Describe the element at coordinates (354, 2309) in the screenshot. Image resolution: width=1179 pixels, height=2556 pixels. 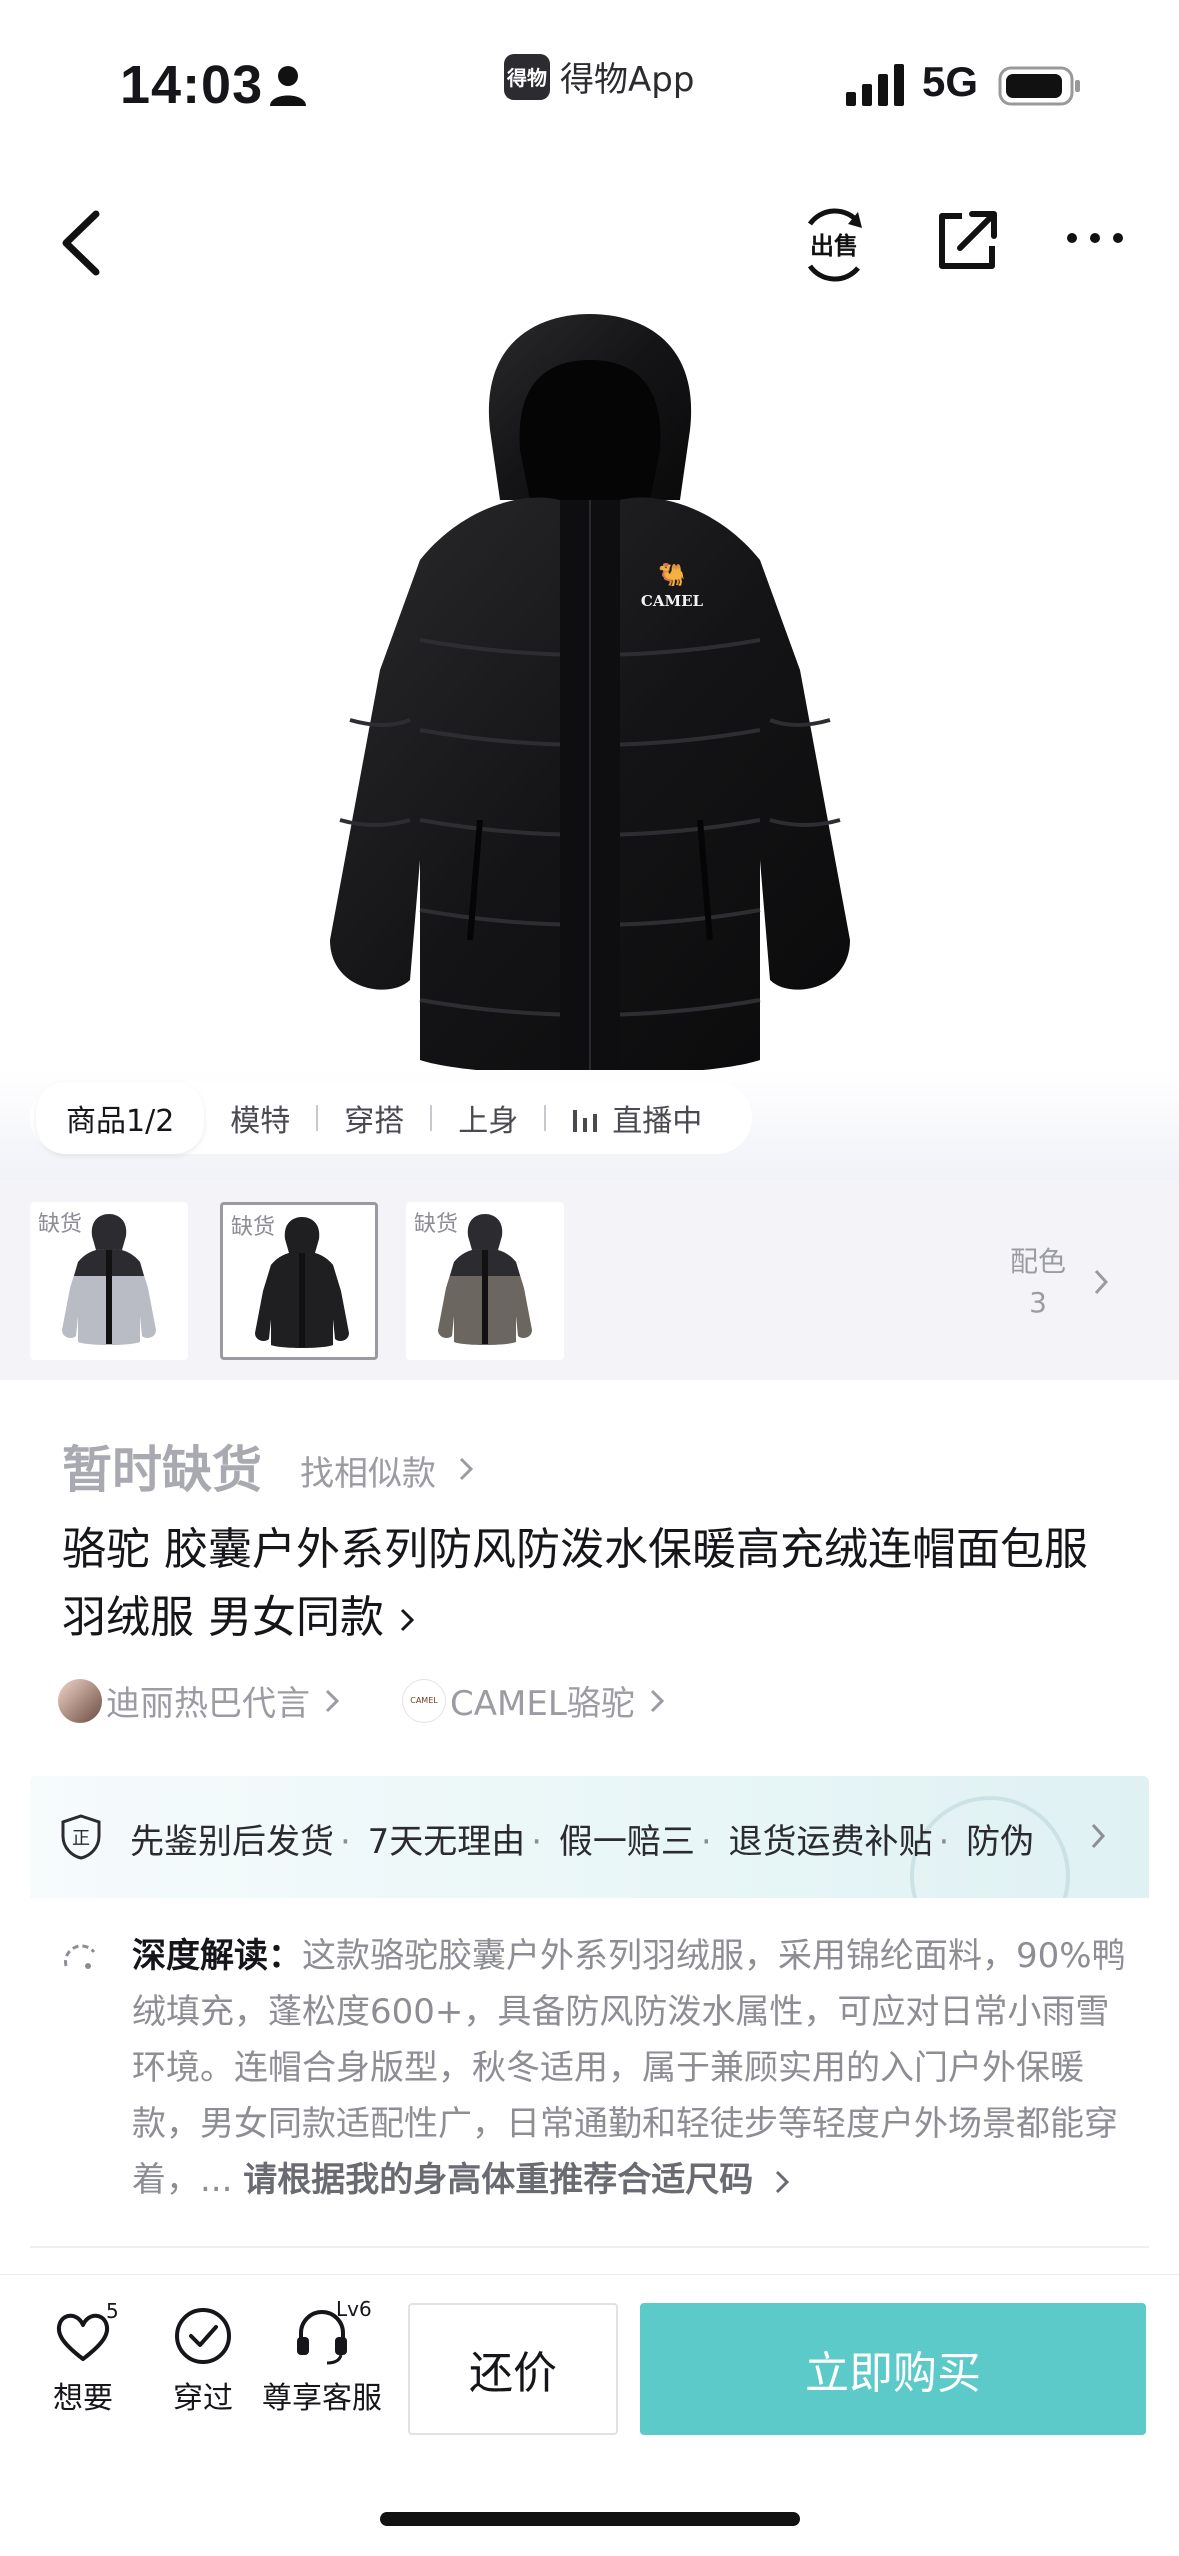
I see `service-level: Lv6` at that location.